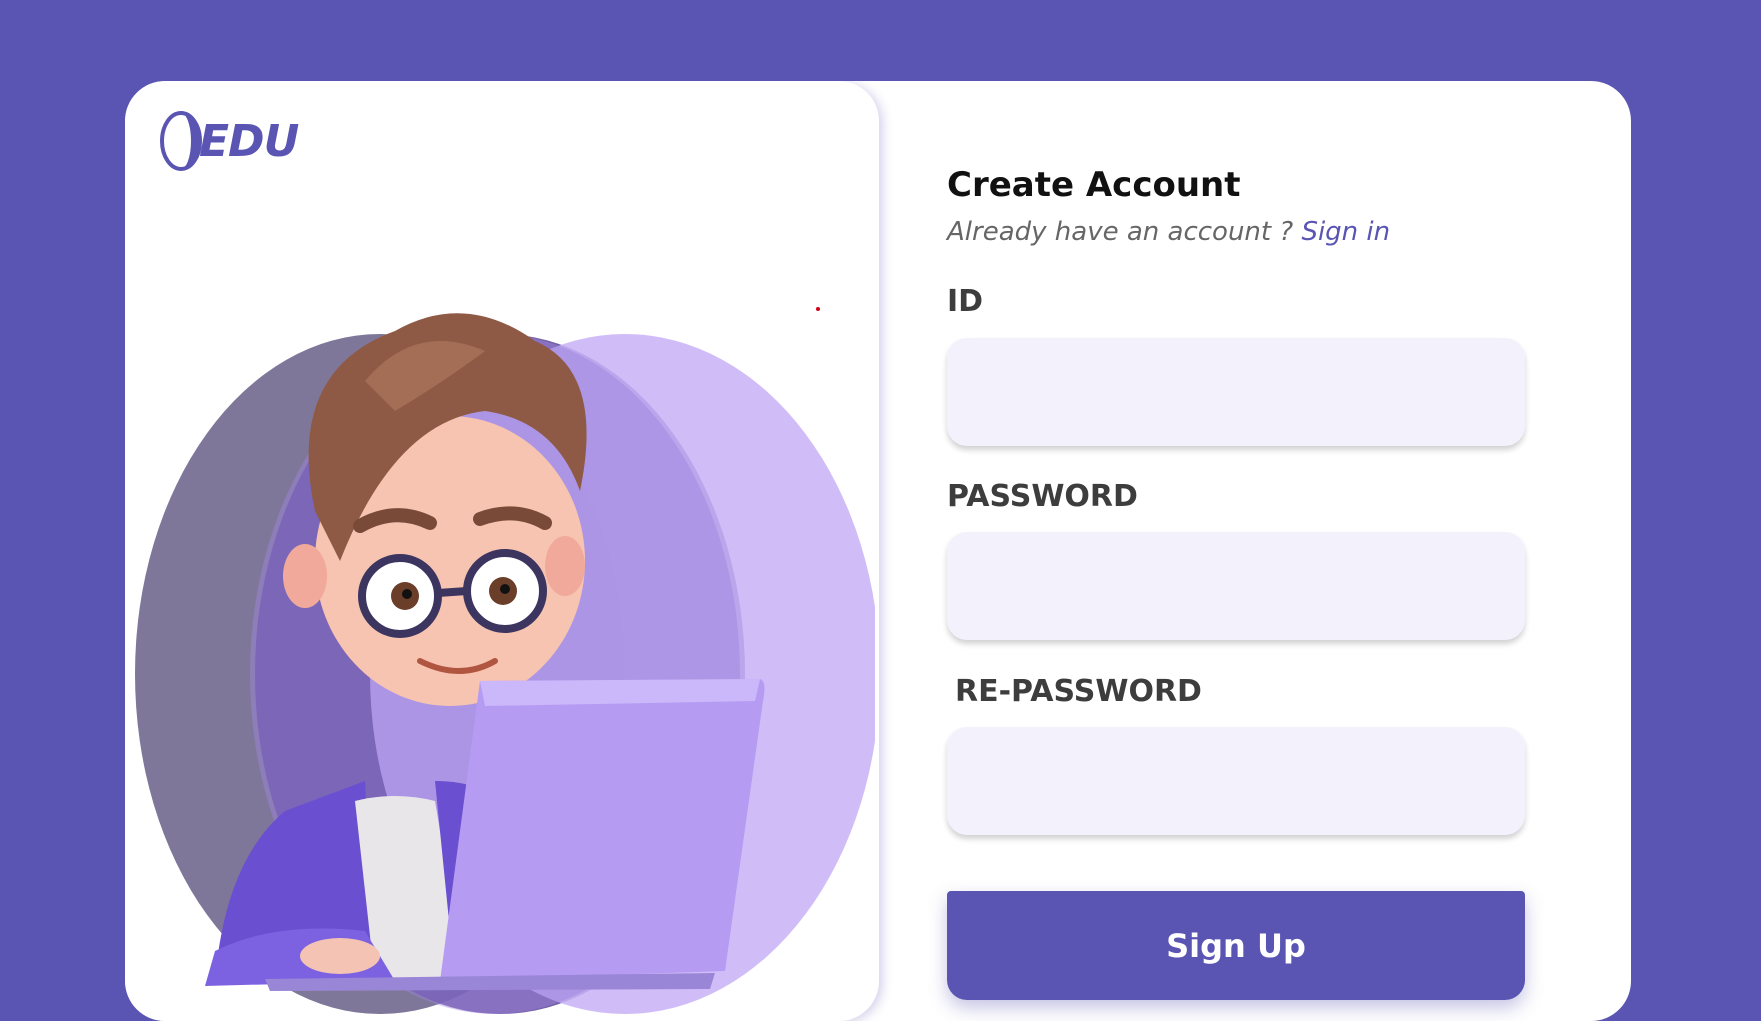 Image resolution: width=1761 pixels, height=1021 pixels. Describe the element at coordinates (1236, 945) in the screenshot. I see `sign-up-button: Sign Up` at that location.